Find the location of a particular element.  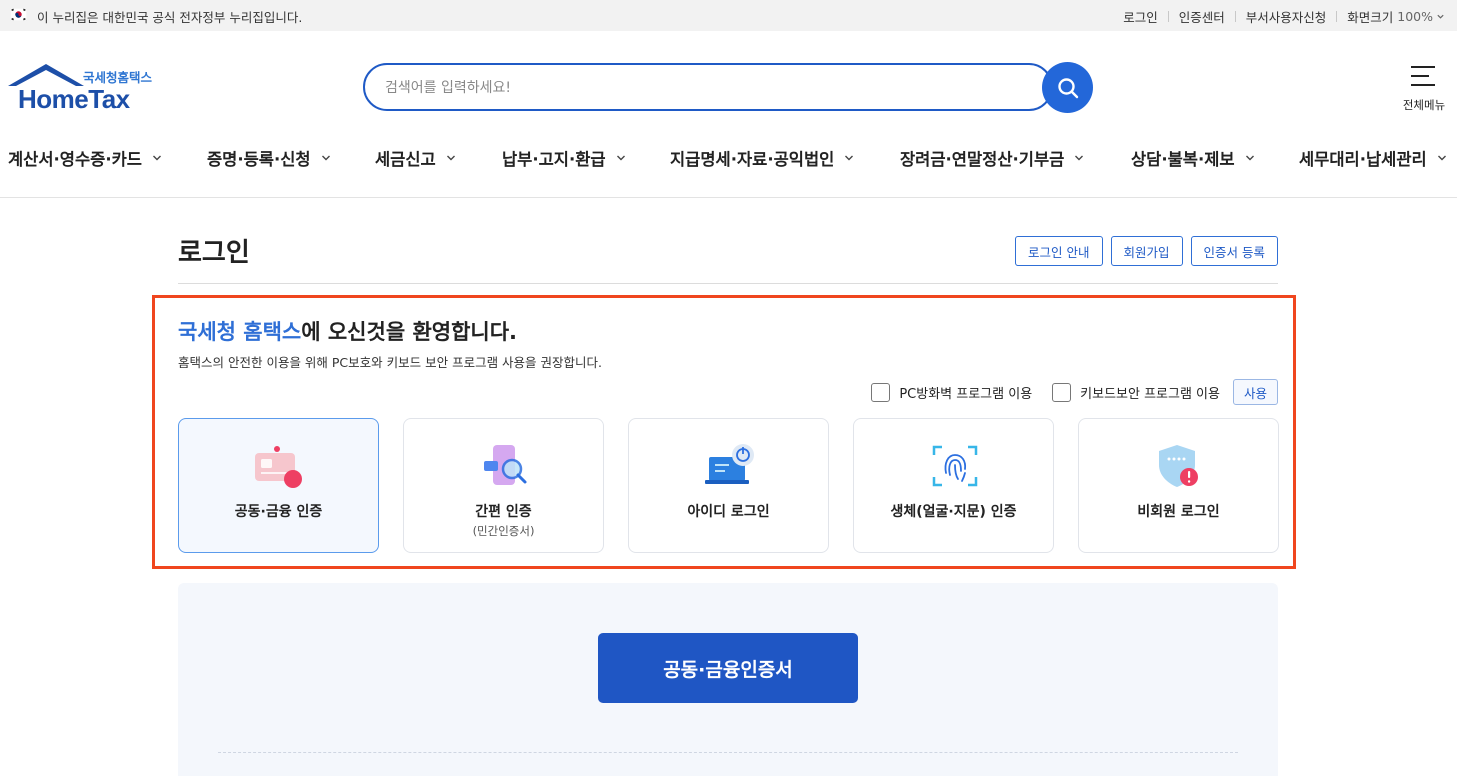

korean-flag-icon is located at coordinates (18, 14).